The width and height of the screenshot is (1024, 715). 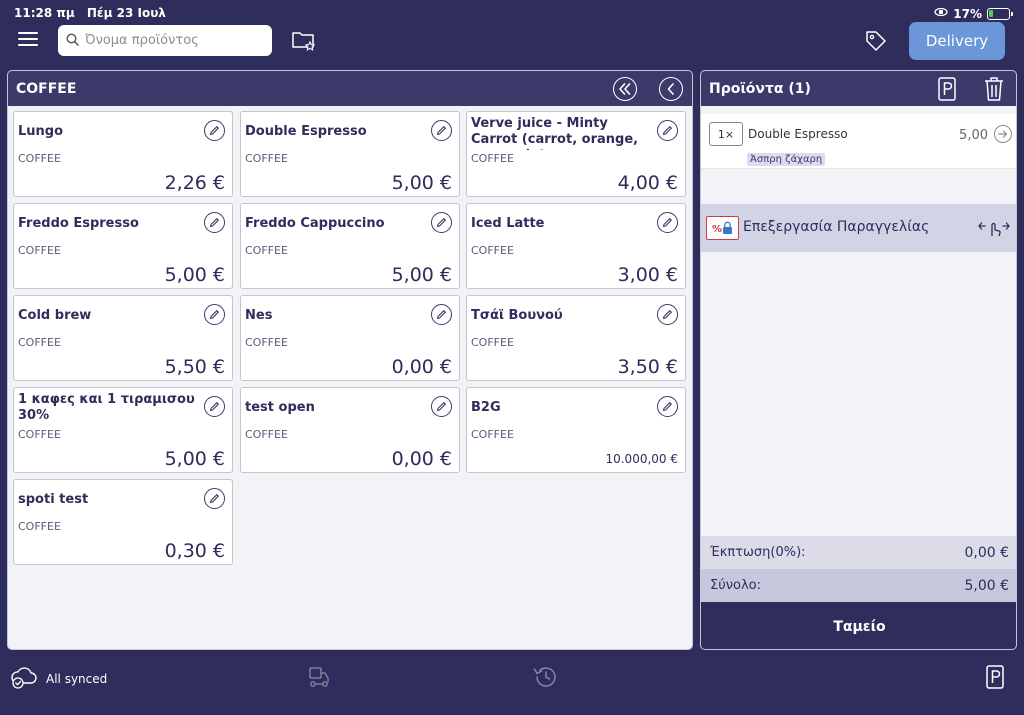 I want to click on product-name: B2G, so click(x=486, y=407).